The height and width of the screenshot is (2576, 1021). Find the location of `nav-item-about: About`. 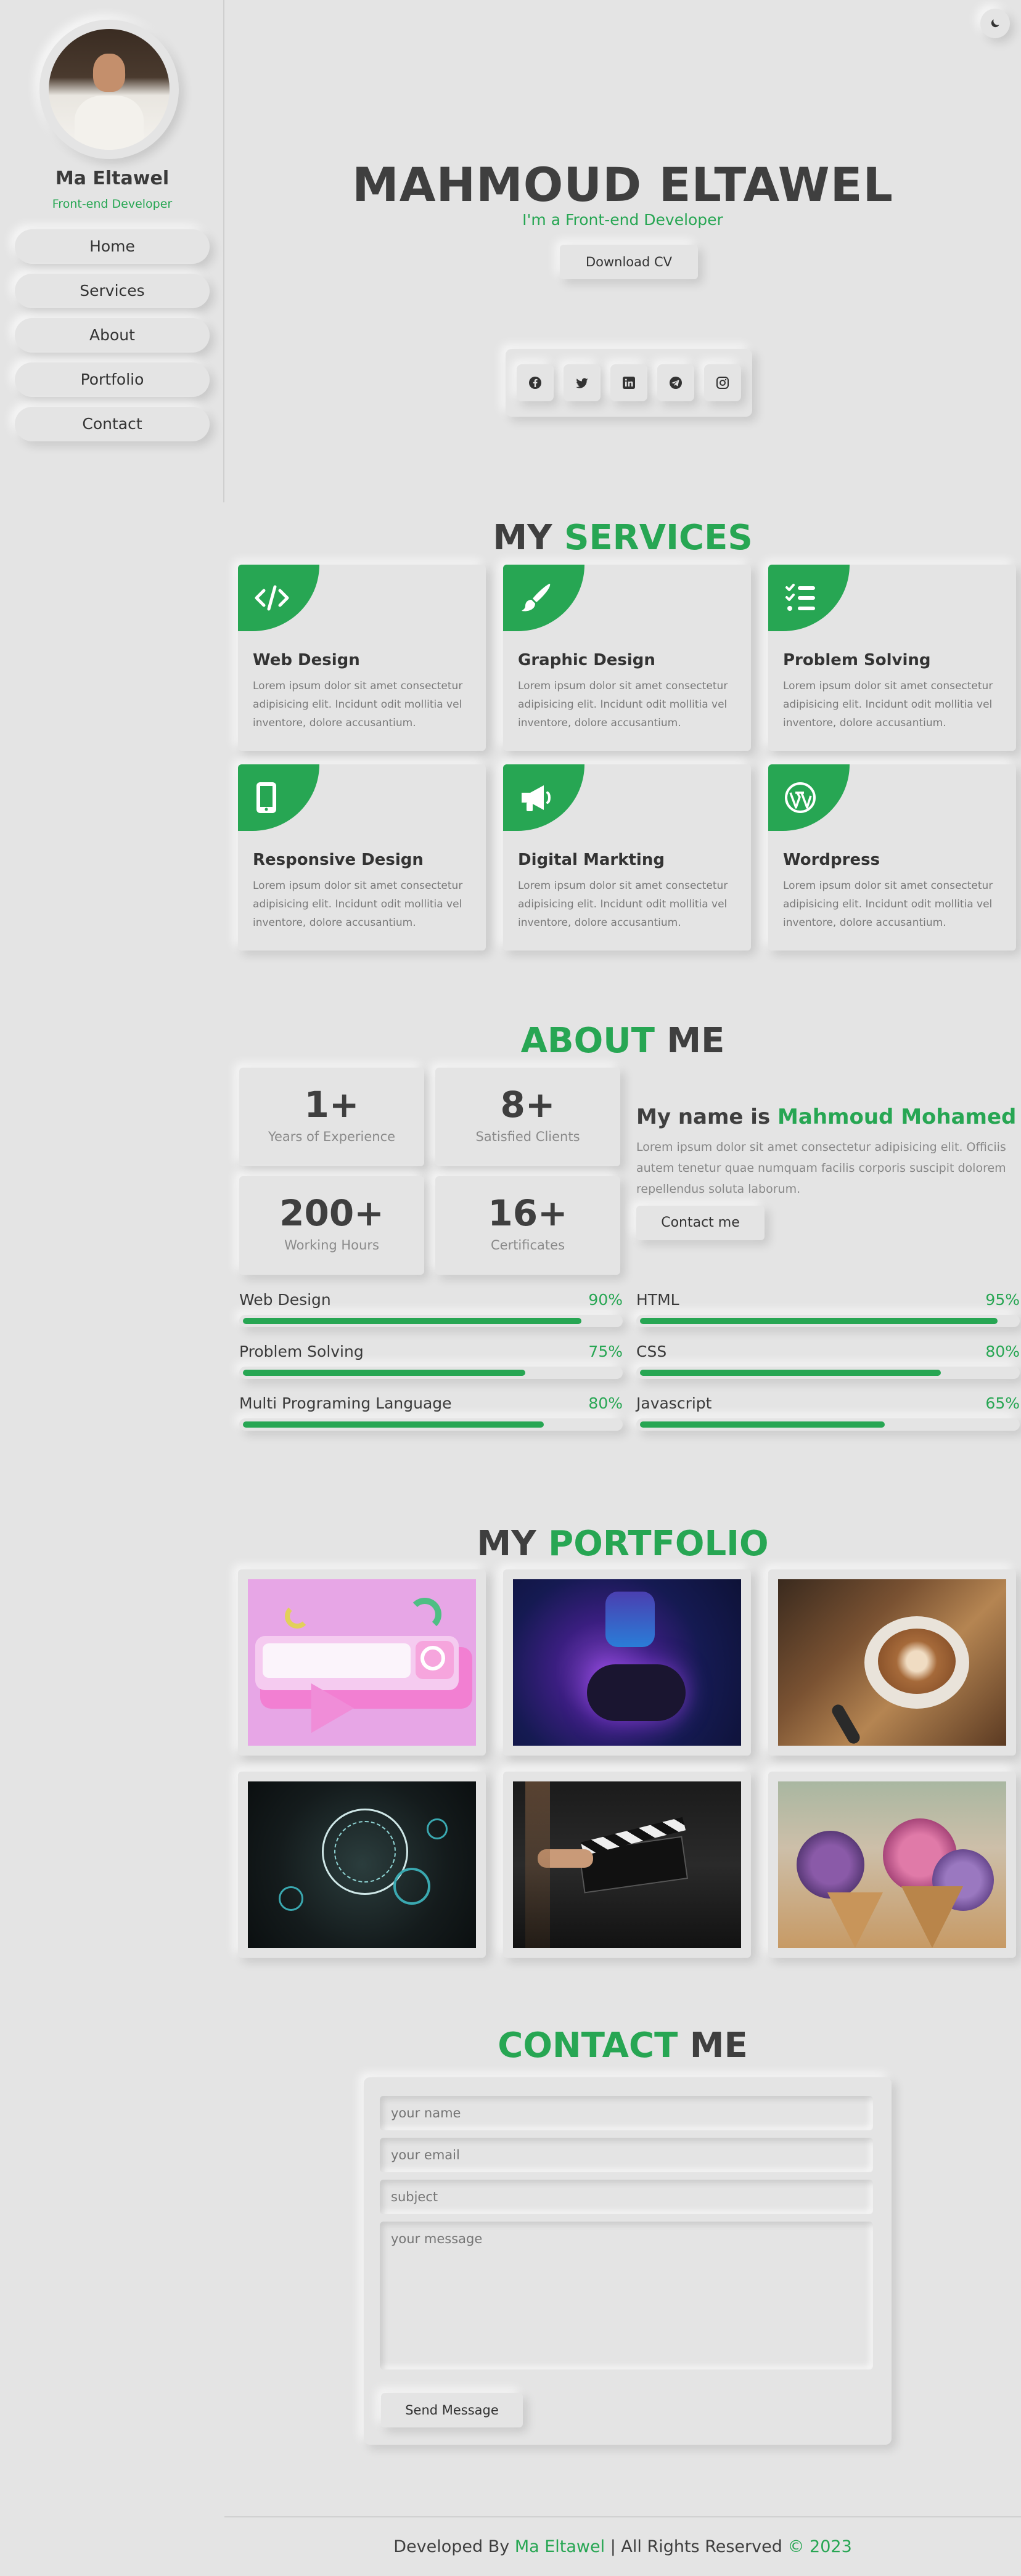

nav-item-about: About is located at coordinates (112, 335).